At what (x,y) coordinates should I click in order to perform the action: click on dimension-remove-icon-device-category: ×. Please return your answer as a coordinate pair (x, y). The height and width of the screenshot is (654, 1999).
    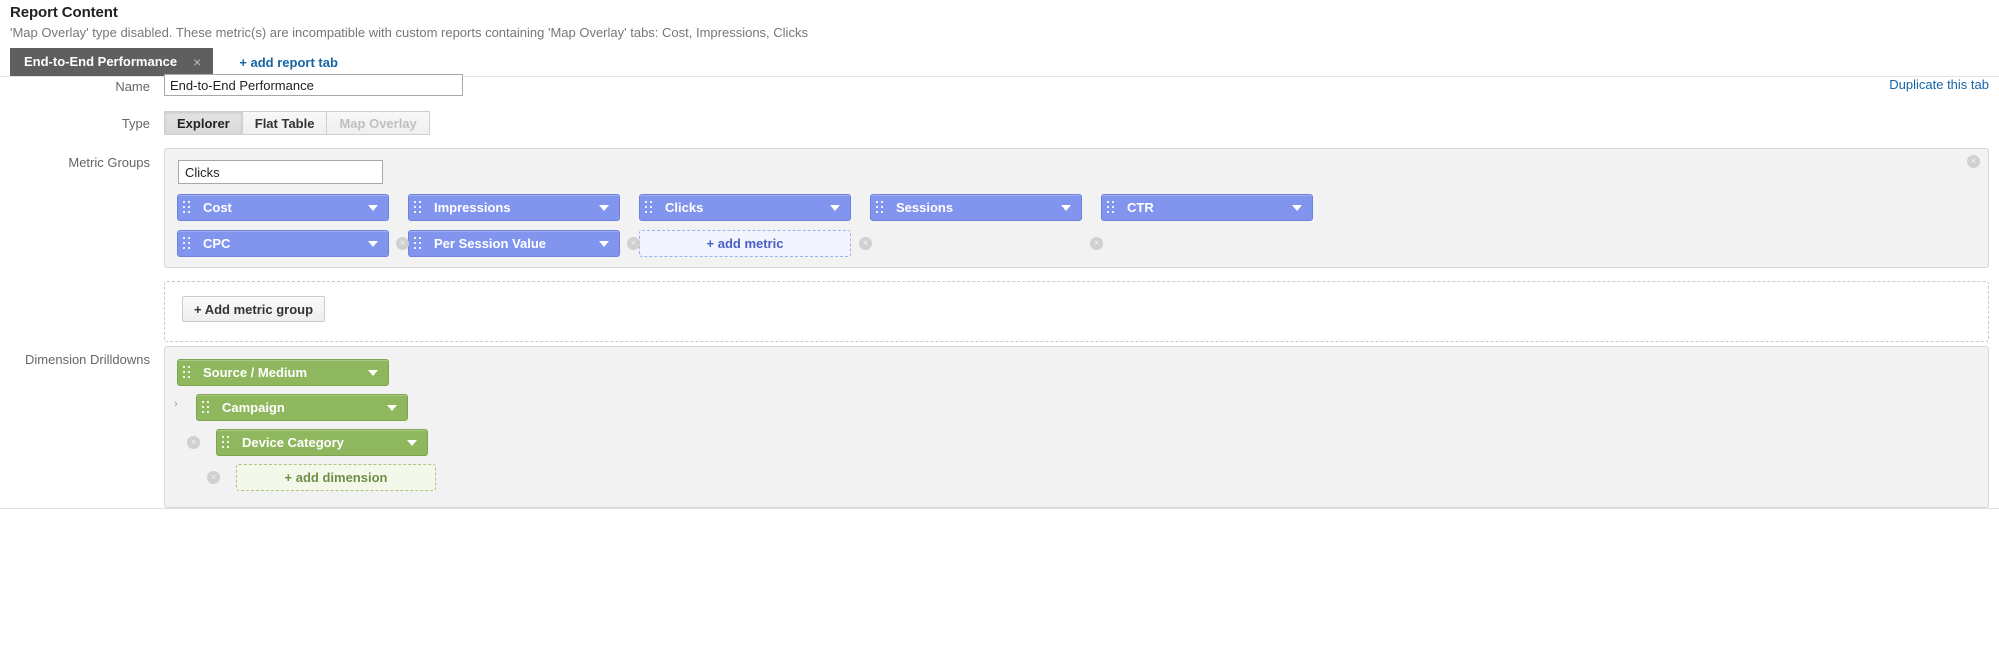
    Looking at the image, I should click on (193, 442).